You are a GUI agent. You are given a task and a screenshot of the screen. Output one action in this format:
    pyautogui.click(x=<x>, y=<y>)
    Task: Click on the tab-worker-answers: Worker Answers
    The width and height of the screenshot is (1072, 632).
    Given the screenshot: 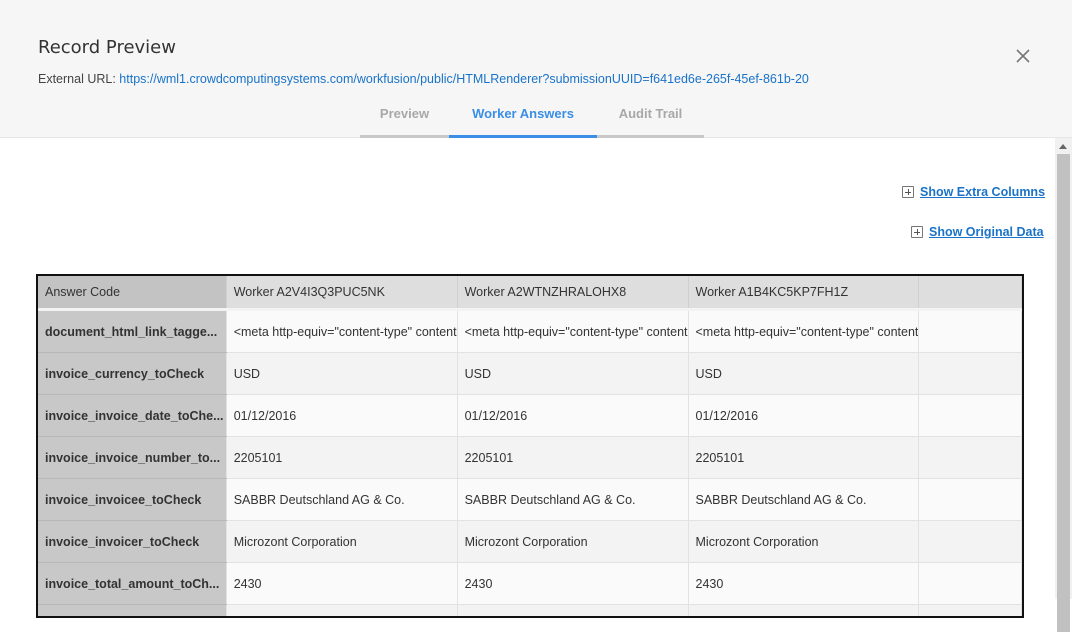 What is the action you would take?
    pyautogui.click(x=523, y=120)
    